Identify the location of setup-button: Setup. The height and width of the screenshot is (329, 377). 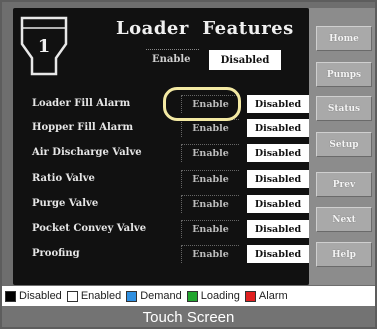
(344, 144).